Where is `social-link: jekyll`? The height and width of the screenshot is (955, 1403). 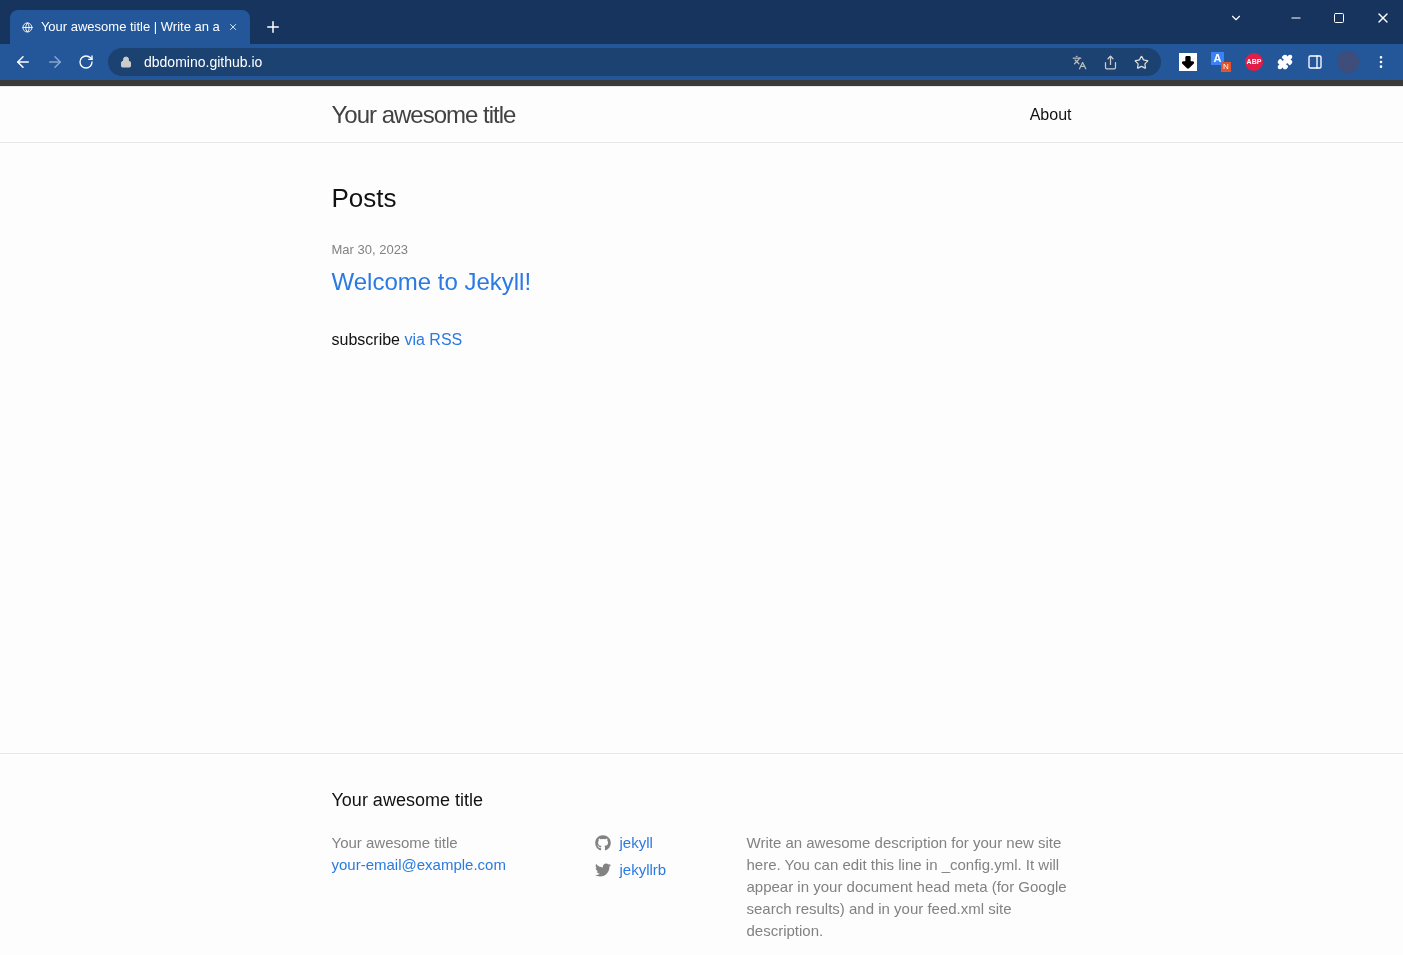
social-link: jekyll is located at coordinates (636, 843).